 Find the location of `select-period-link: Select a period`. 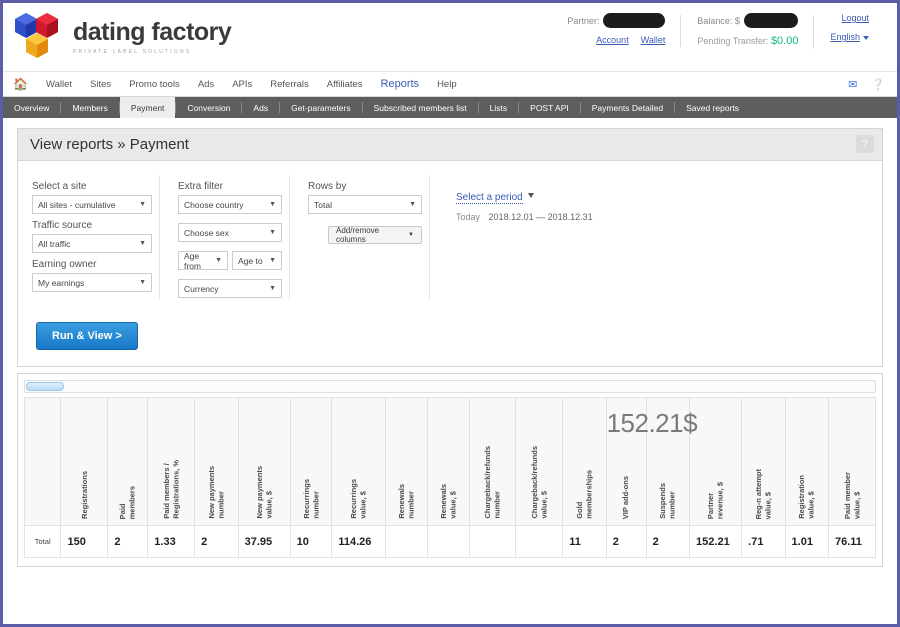

select-period-link: Select a period is located at coordinates (489, 198).